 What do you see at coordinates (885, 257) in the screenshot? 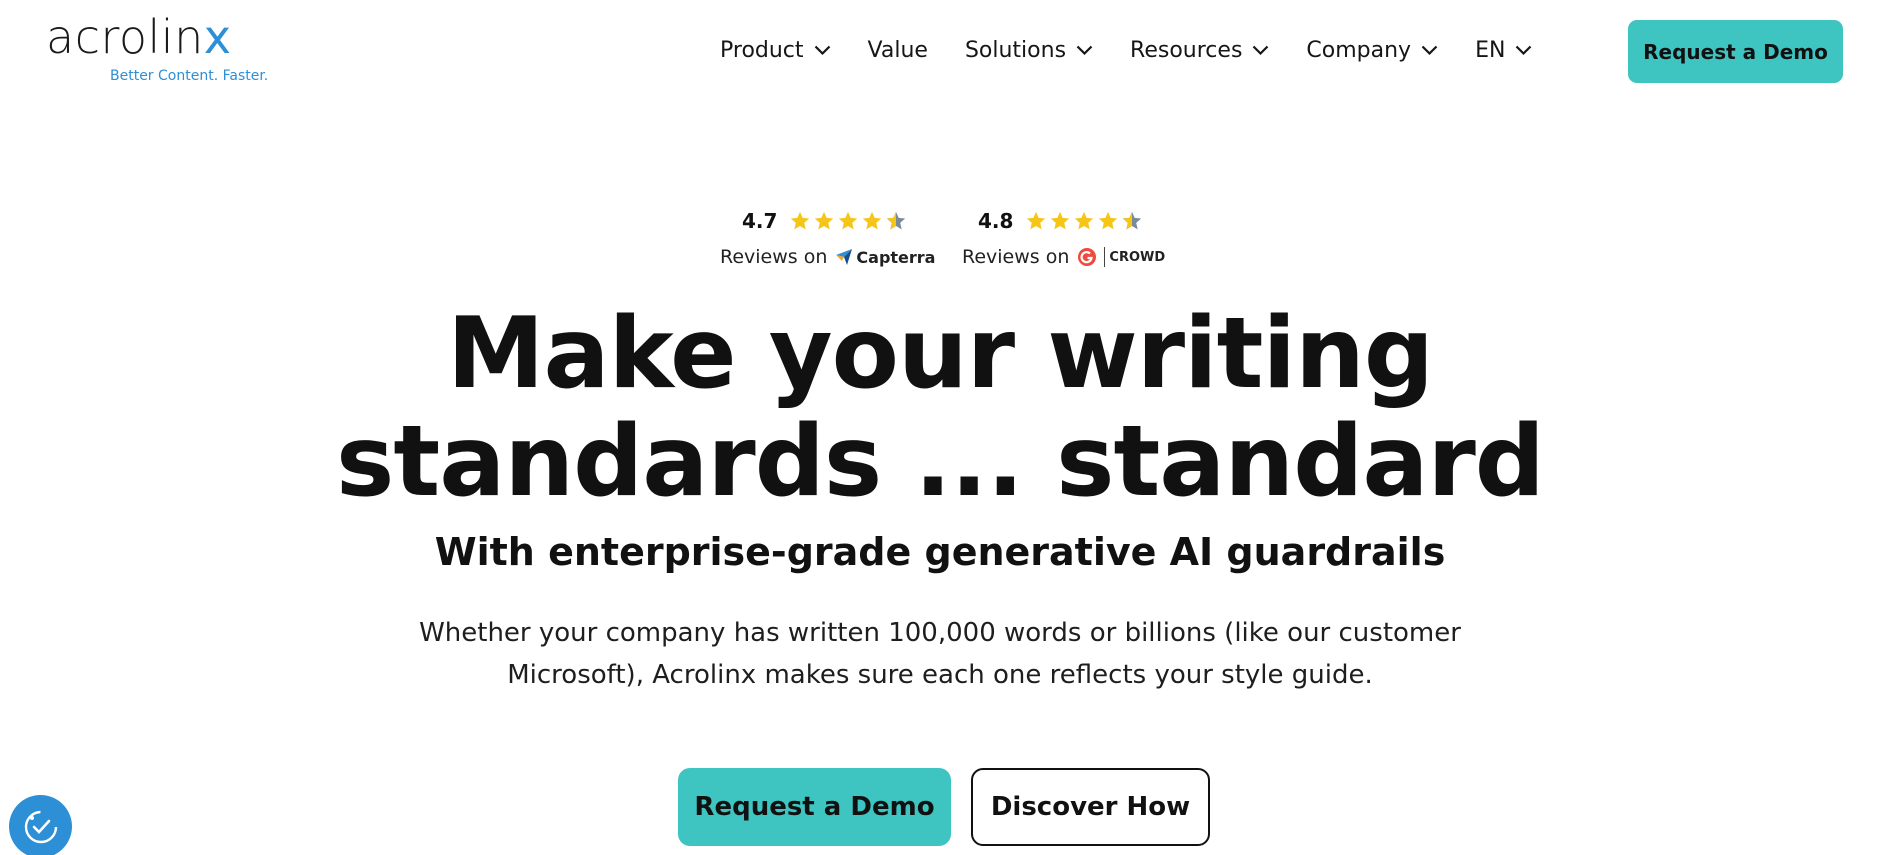
I see `capterra-logo: Capterra` at bounding box center [885, 257].